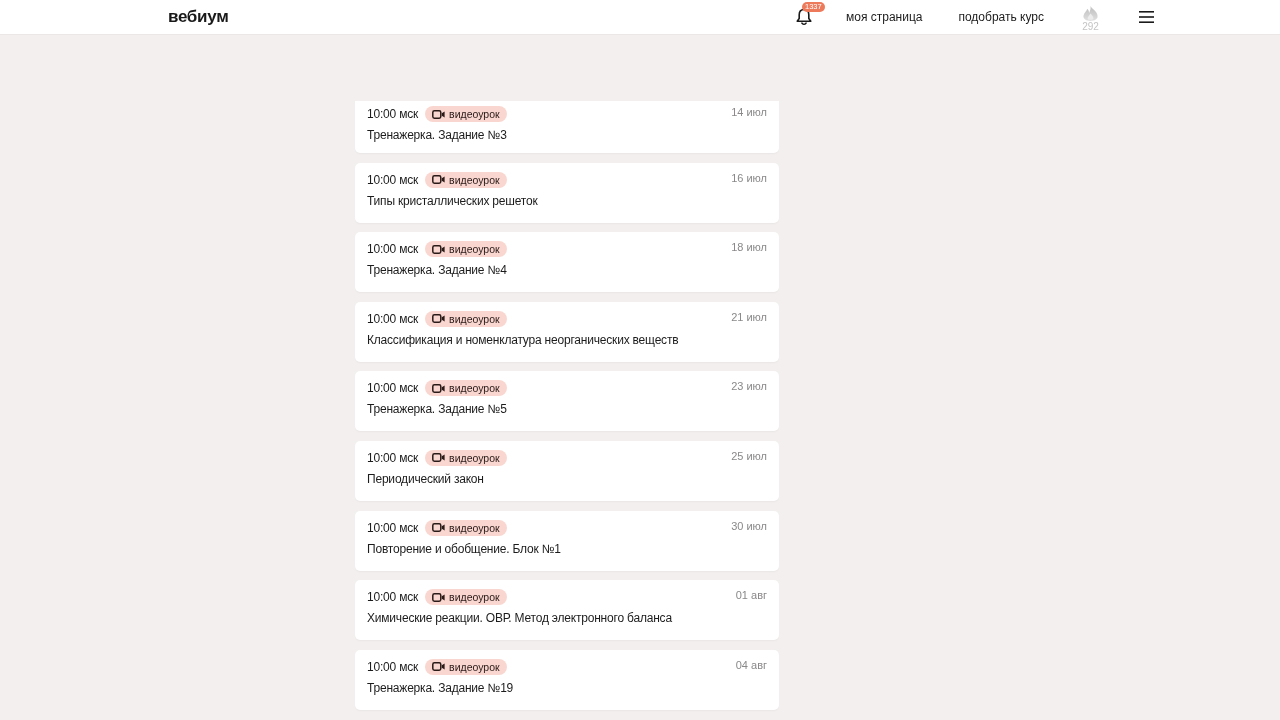 The image size is (1280, 720). I want to click on lesson-card: 10:00 мск видеоурок 21 июл Классификация и номенклатура неорганических веществ, so click(567, 331).